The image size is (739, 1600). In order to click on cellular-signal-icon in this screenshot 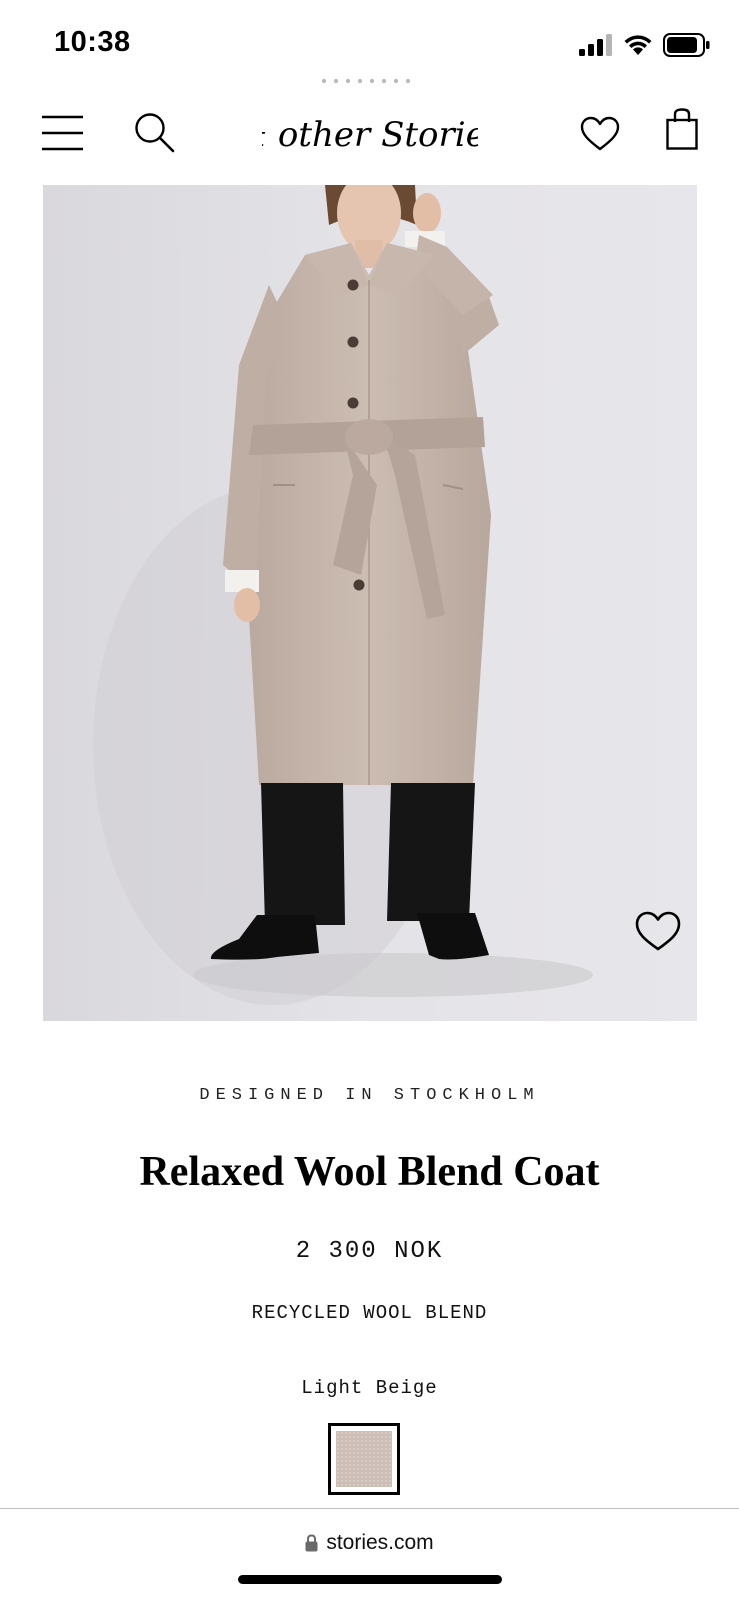, I will do `click(595, 45)`.